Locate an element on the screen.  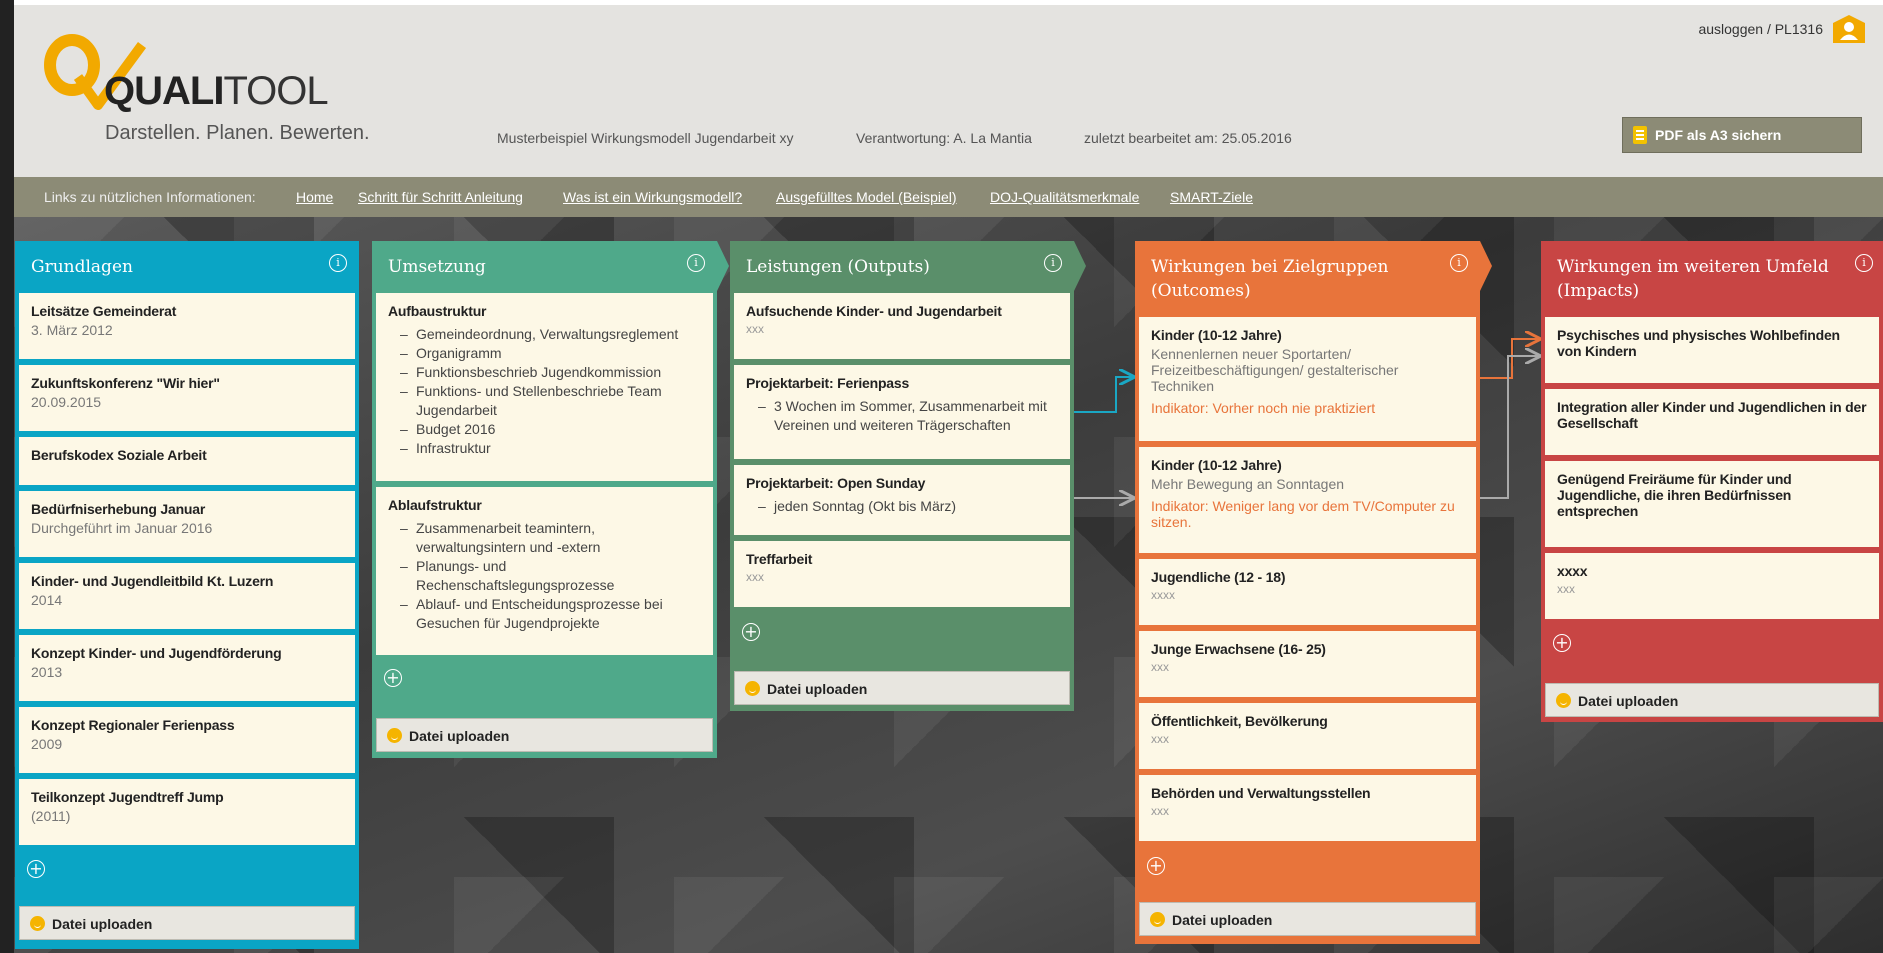
card: Behörden und Verwaltungsstellen xxx is located at coordinates (1307, 808).